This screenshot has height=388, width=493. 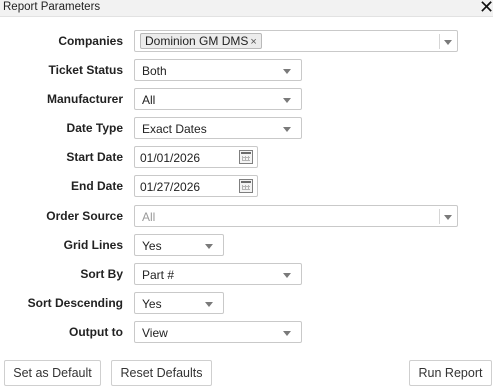 I want to click on end-date-input: 01/27/2026, so click(x=196, y=186).